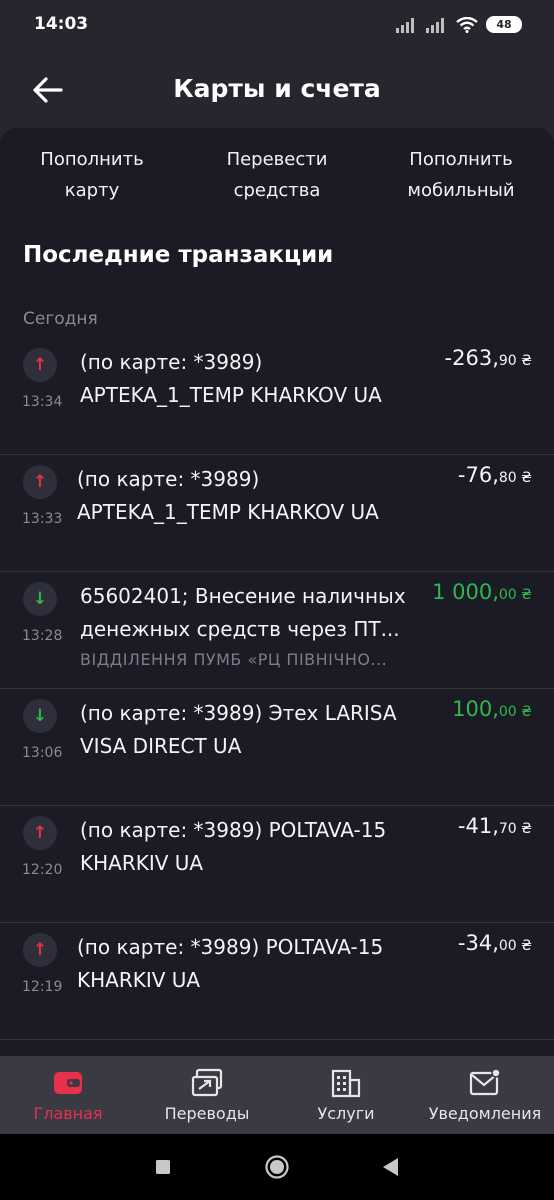 This screenshot has height=1200, width=554. Describe the element at coordinates (42, 636) in the screenshot. I see `transaction-time: 13:28` at that location.